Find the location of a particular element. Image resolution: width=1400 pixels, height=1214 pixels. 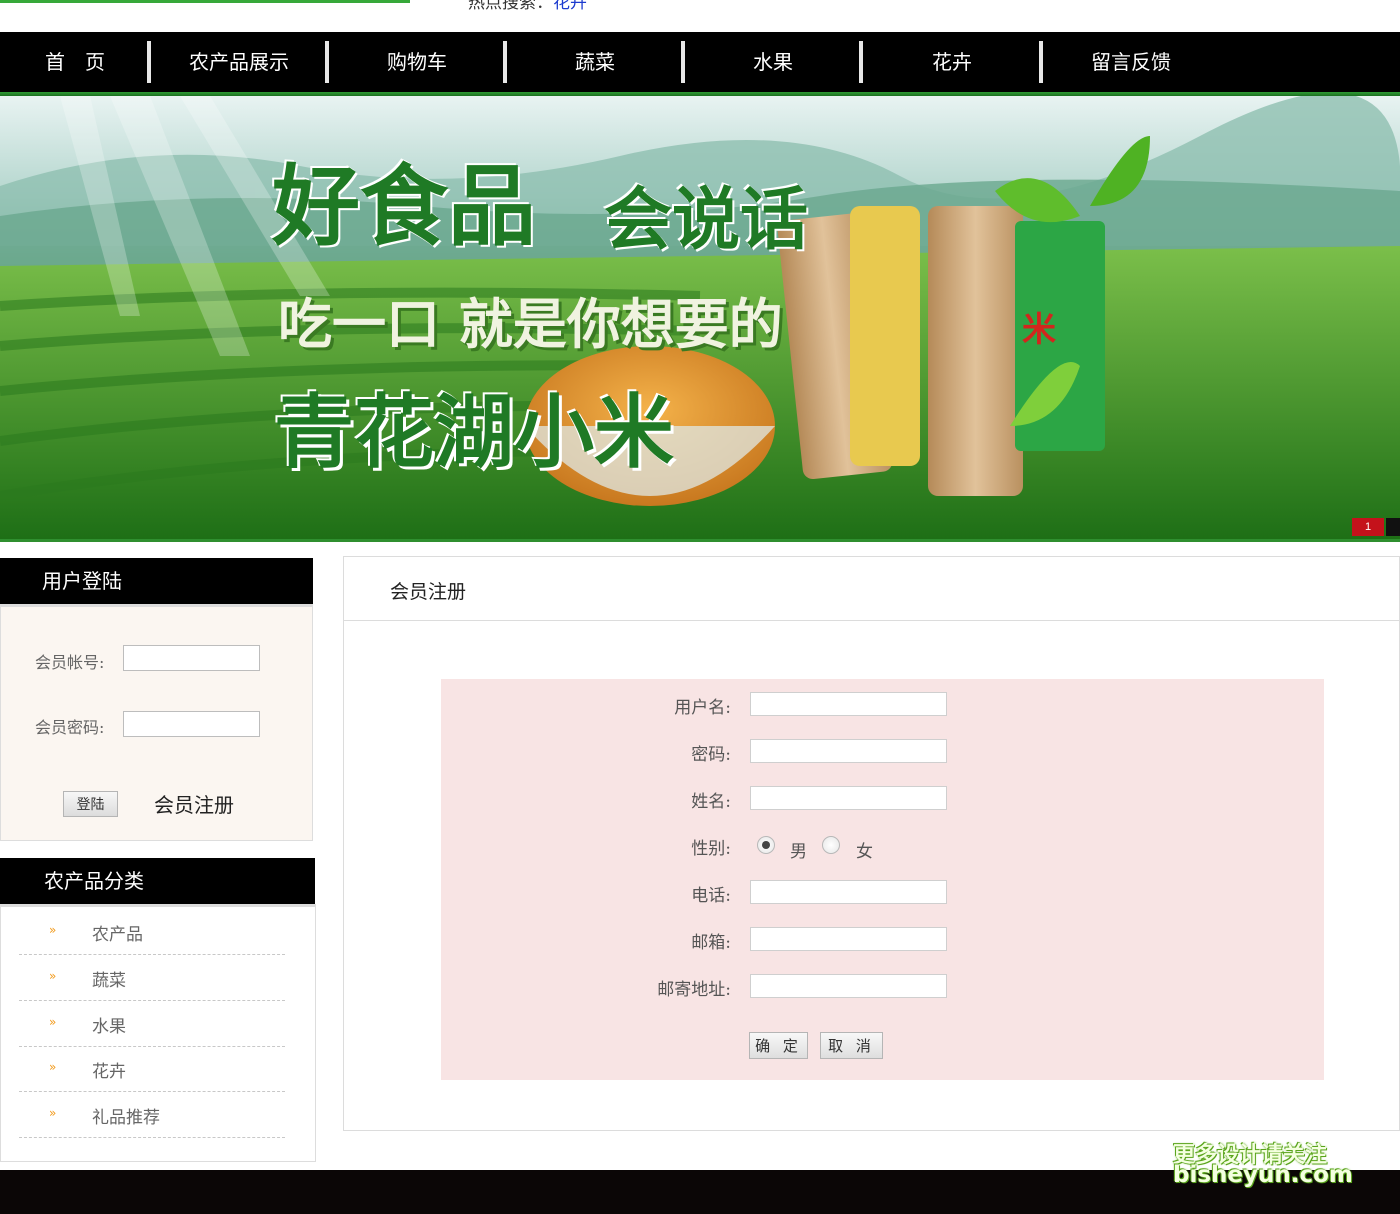

gender-male-label: 男 is located at coordinates (798, 852).